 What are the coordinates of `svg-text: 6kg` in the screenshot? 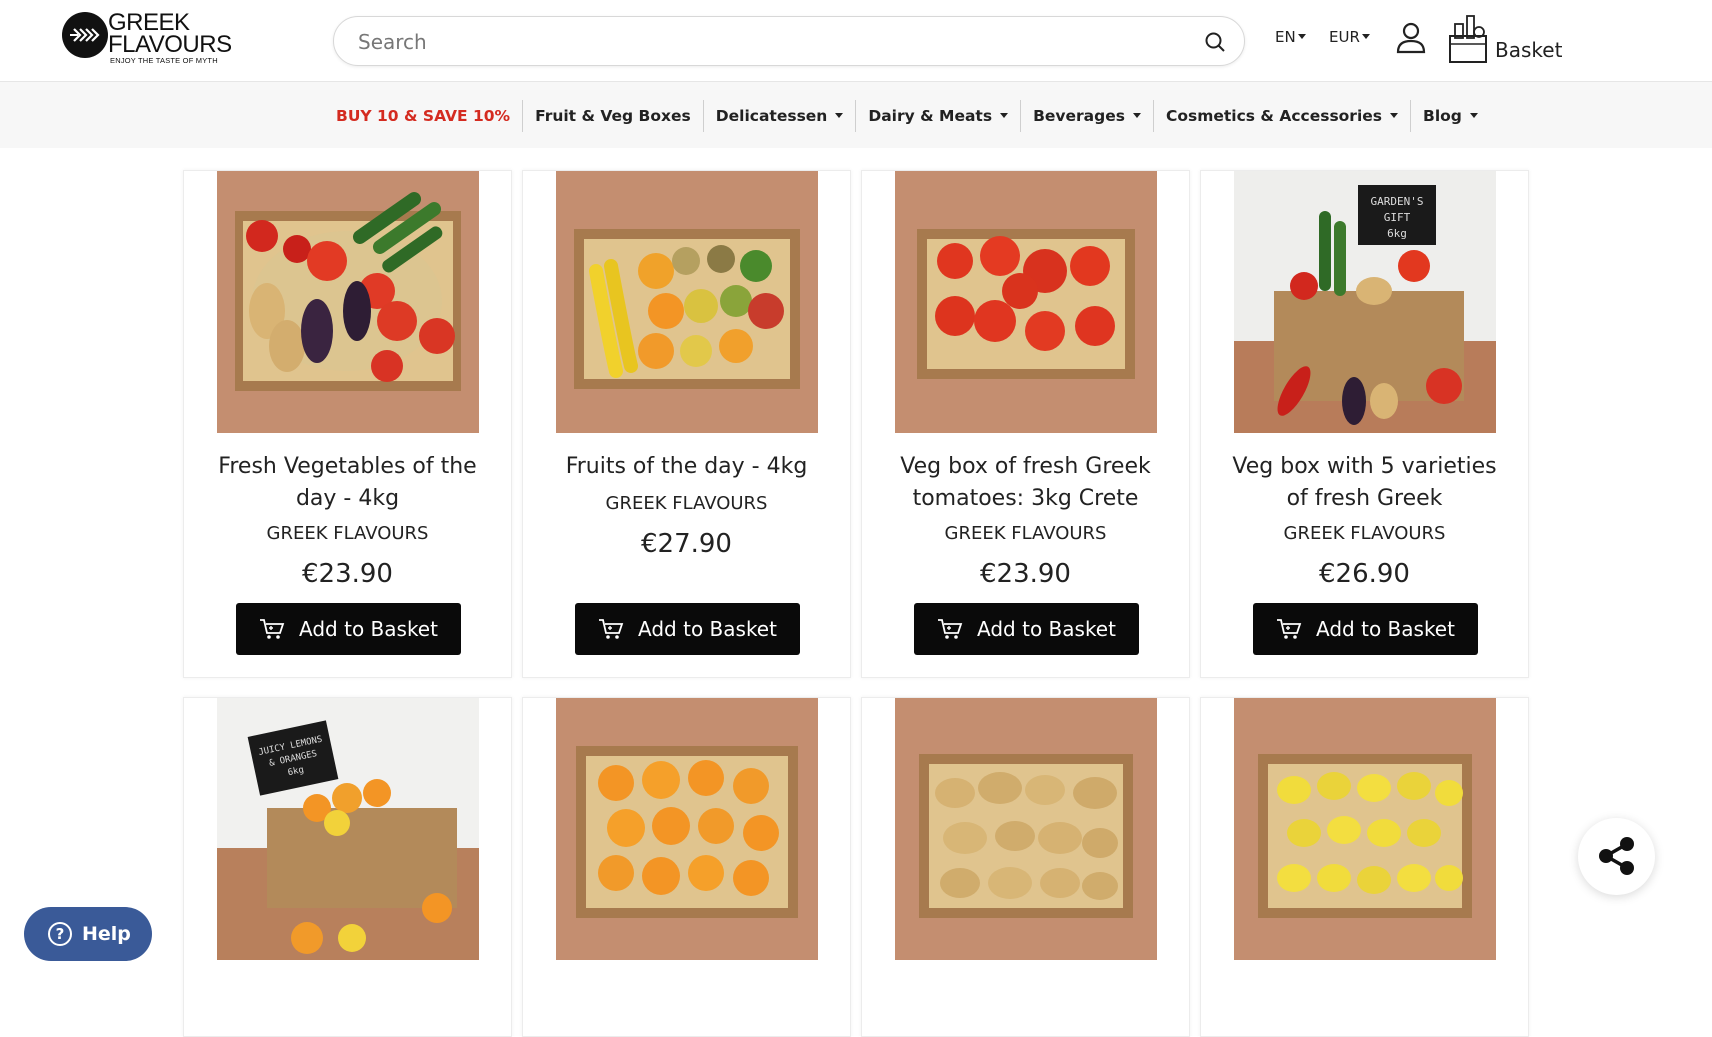 It's located at (1397, 233).